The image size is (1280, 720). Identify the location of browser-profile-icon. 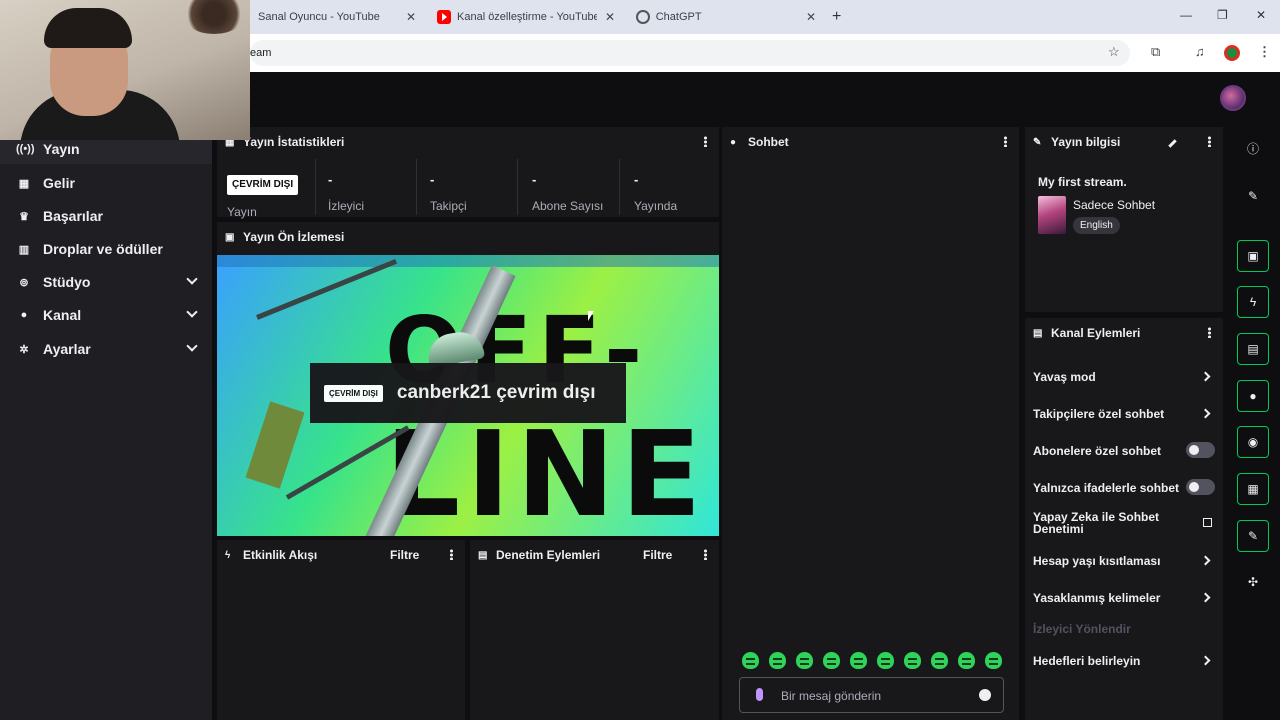
(1232, 53).